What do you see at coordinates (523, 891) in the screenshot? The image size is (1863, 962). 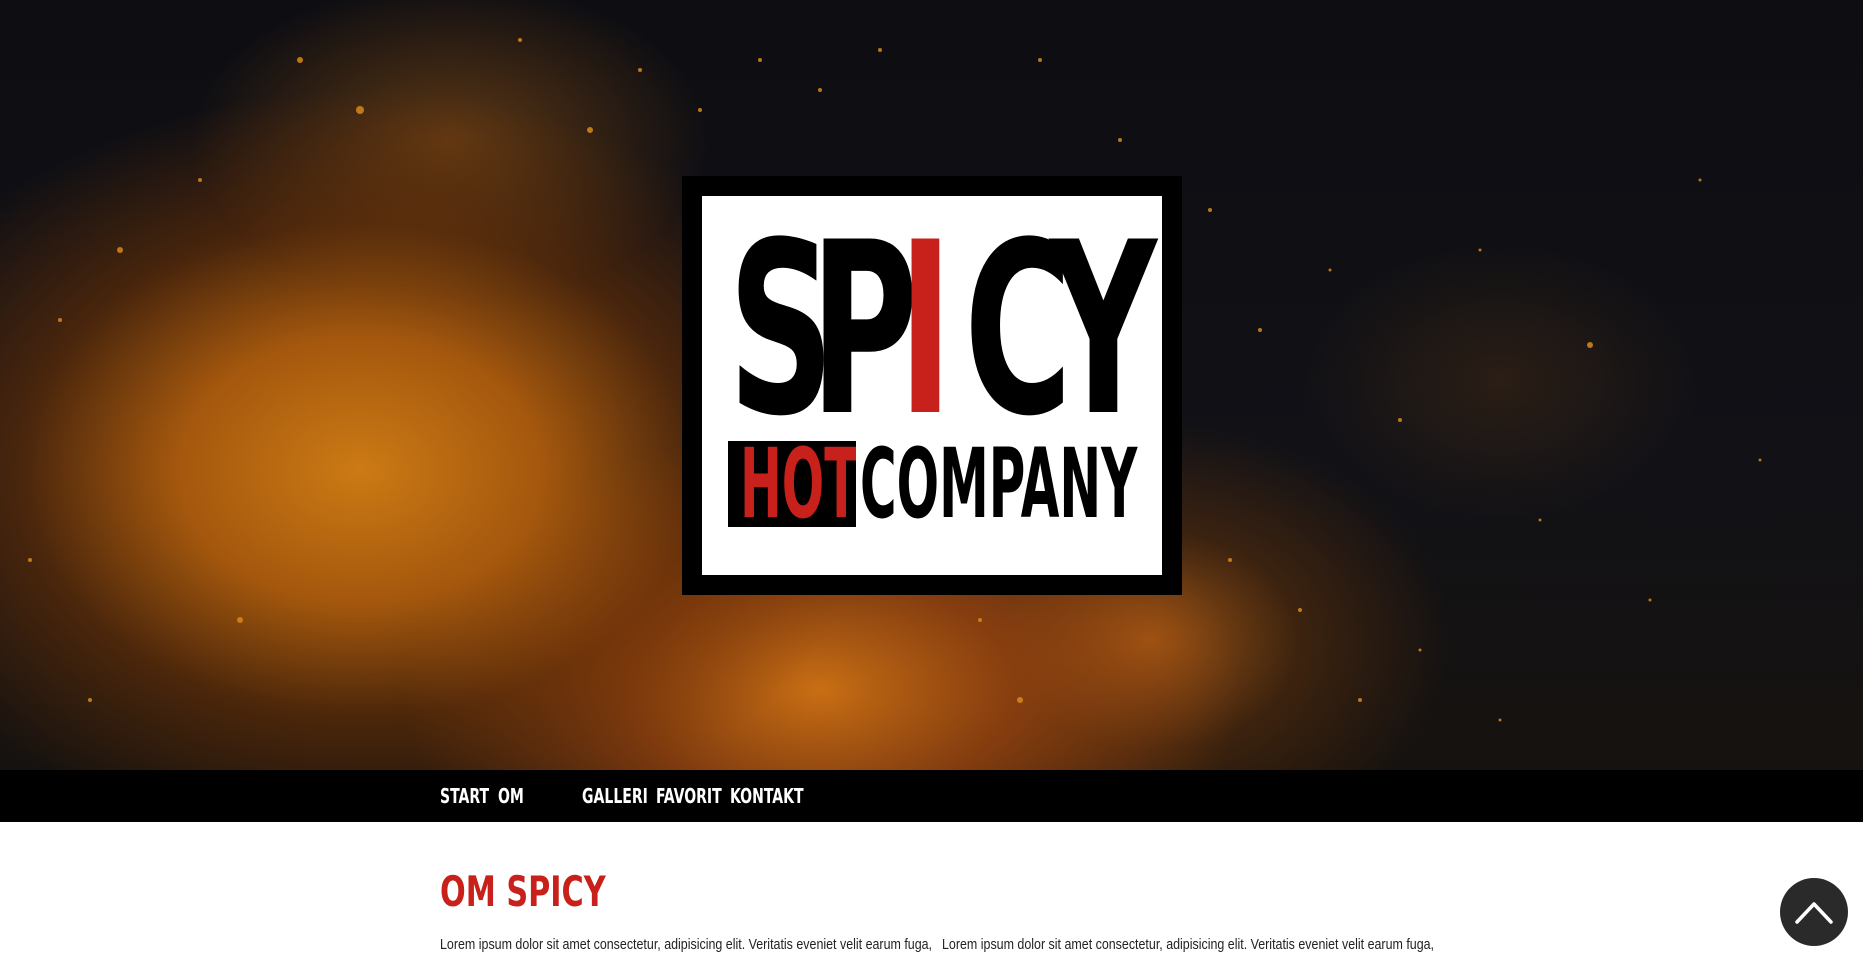 I see `section-title: OM SPICY` at bounding box center [523, 891].